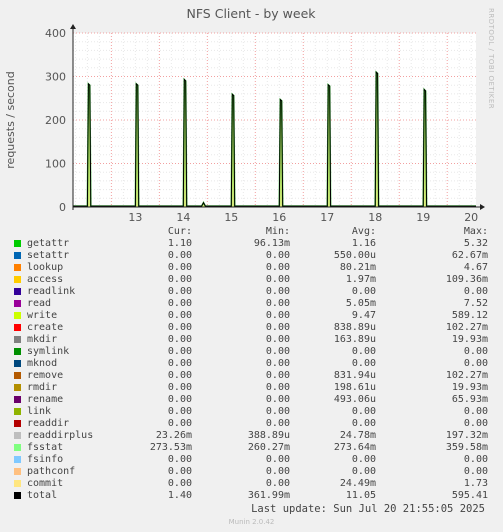 The width and height of the screenshot is (503, 532). Describe the element at coordinates (357, 267) in the screenshot. I see `legend-avg: 80.21m` at that location.